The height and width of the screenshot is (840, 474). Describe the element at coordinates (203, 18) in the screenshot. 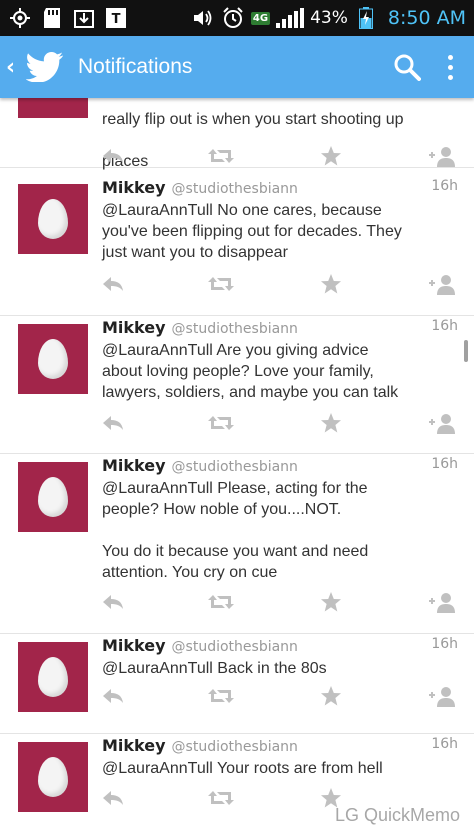

I see `volume-icon` at that location.